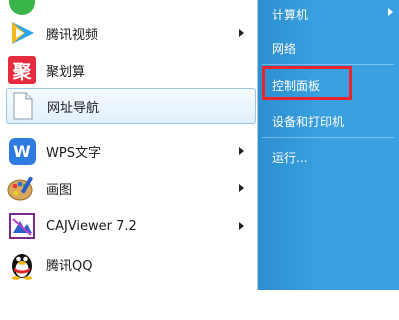 The image size is (399, 320). I want to click on start-menu-item-paint: 画图, so click(131, 188).